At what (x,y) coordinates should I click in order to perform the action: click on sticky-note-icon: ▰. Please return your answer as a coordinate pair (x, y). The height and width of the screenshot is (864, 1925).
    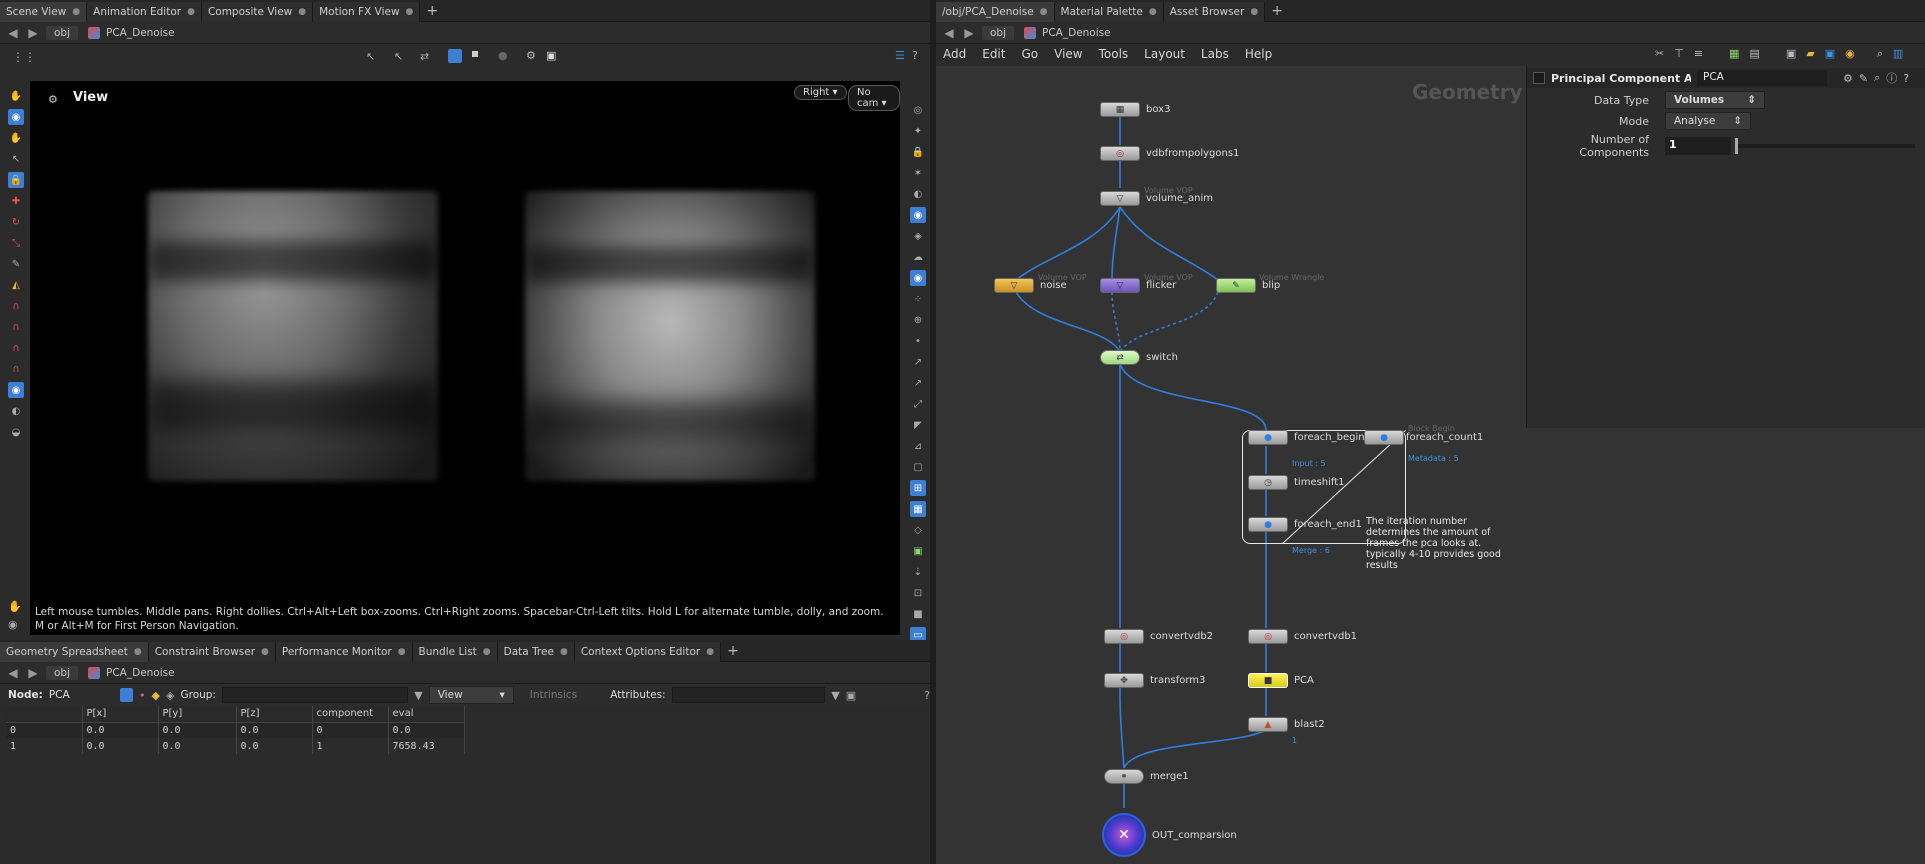
    Looking at the image, I should click on (1810, 54).